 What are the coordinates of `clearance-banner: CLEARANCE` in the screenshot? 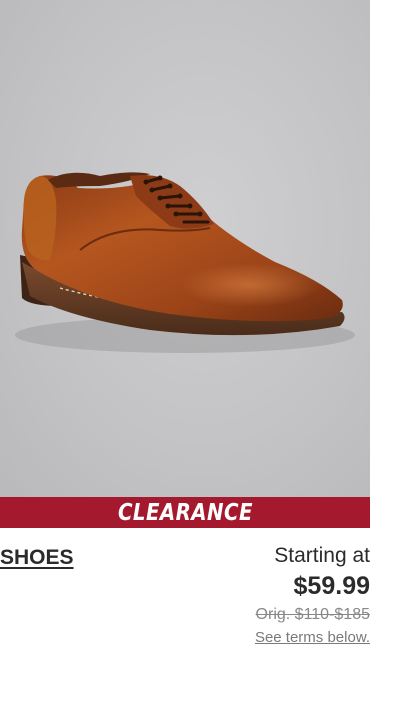 It's located at (185, 512).